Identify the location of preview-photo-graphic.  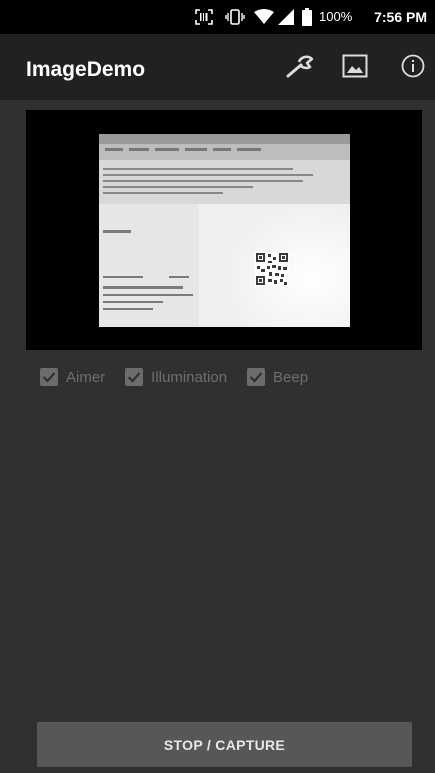
(224, 230).